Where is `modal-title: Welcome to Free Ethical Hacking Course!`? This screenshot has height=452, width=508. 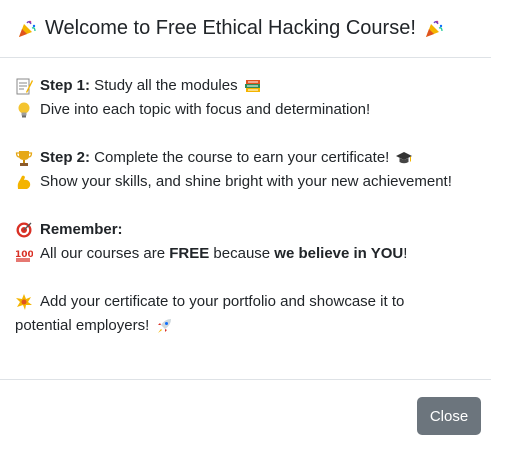 modal-title: Welcome to Free Ethical Hacking Course! is located at coordinates (230, 28).